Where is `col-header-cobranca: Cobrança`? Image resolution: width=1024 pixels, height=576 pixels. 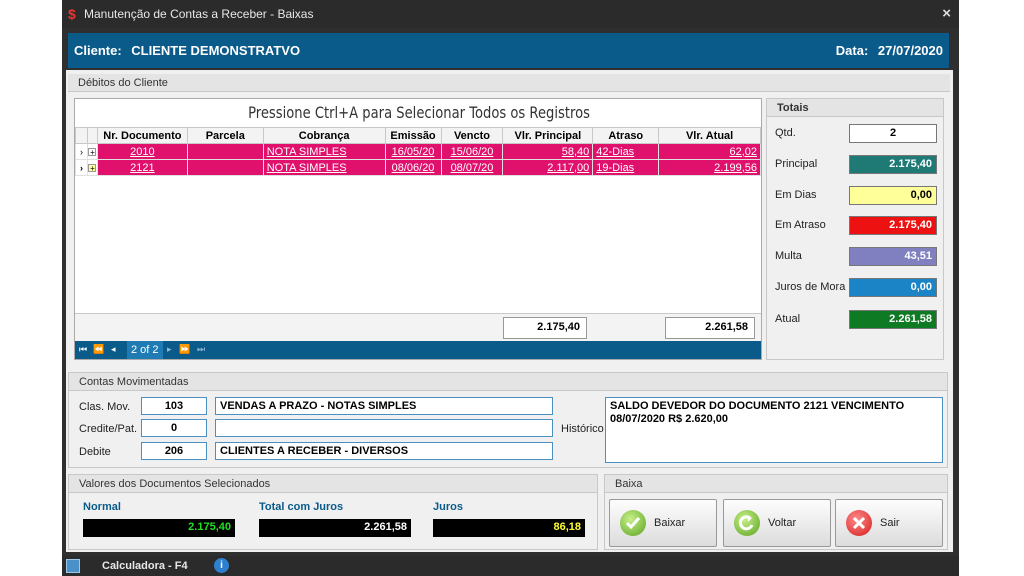 col-header-cobranca: Cobrança is located at coordinates (324, 135).